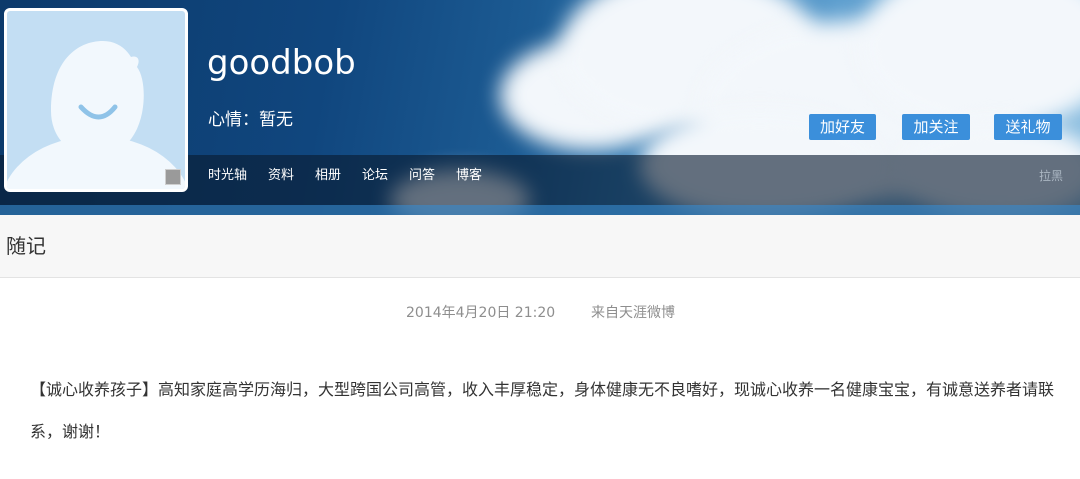  What do you see at coordinates (96, 115) in the screenshot?
I see `default-avatar-icon` at bounding box center [96, 115].